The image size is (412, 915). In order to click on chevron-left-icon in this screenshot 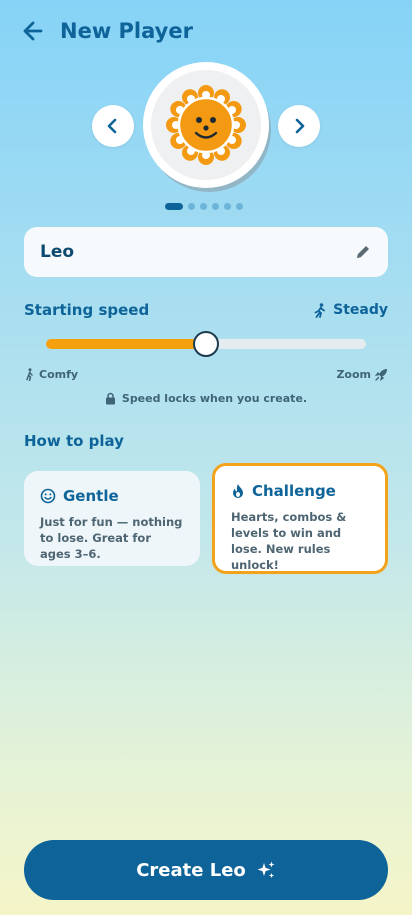, I will do `click(112, 126)`.